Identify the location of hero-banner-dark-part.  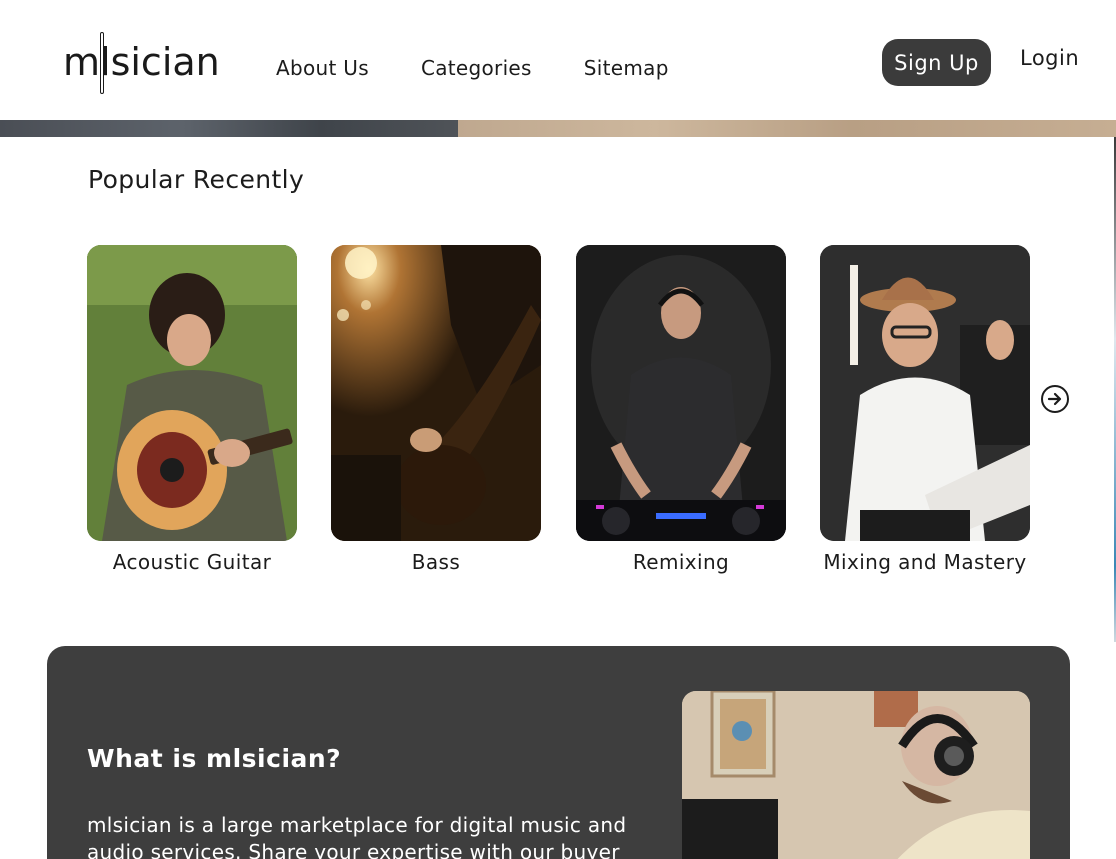
(229, 128).